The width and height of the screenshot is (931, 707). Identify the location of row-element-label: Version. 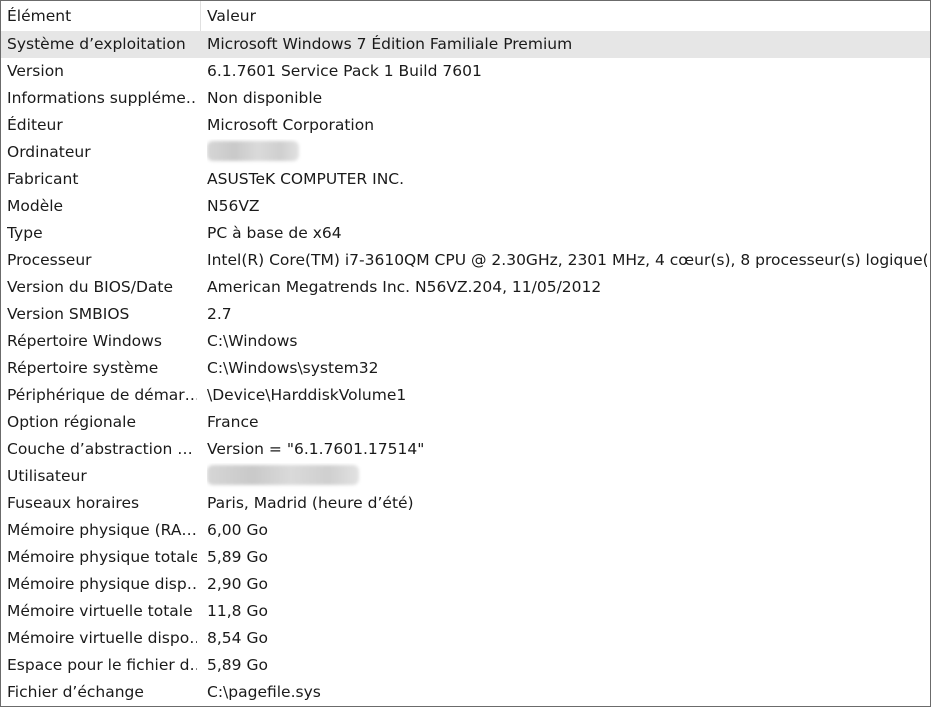
(35, 71).